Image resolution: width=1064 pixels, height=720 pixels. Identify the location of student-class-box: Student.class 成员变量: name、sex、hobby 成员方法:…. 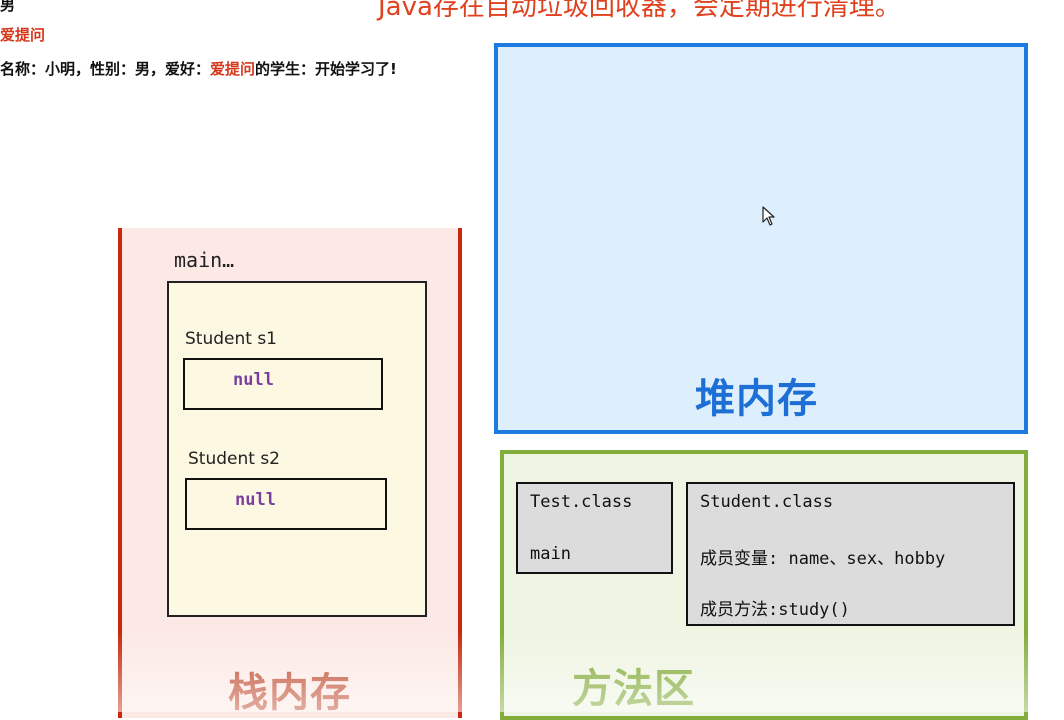
(850, 554).